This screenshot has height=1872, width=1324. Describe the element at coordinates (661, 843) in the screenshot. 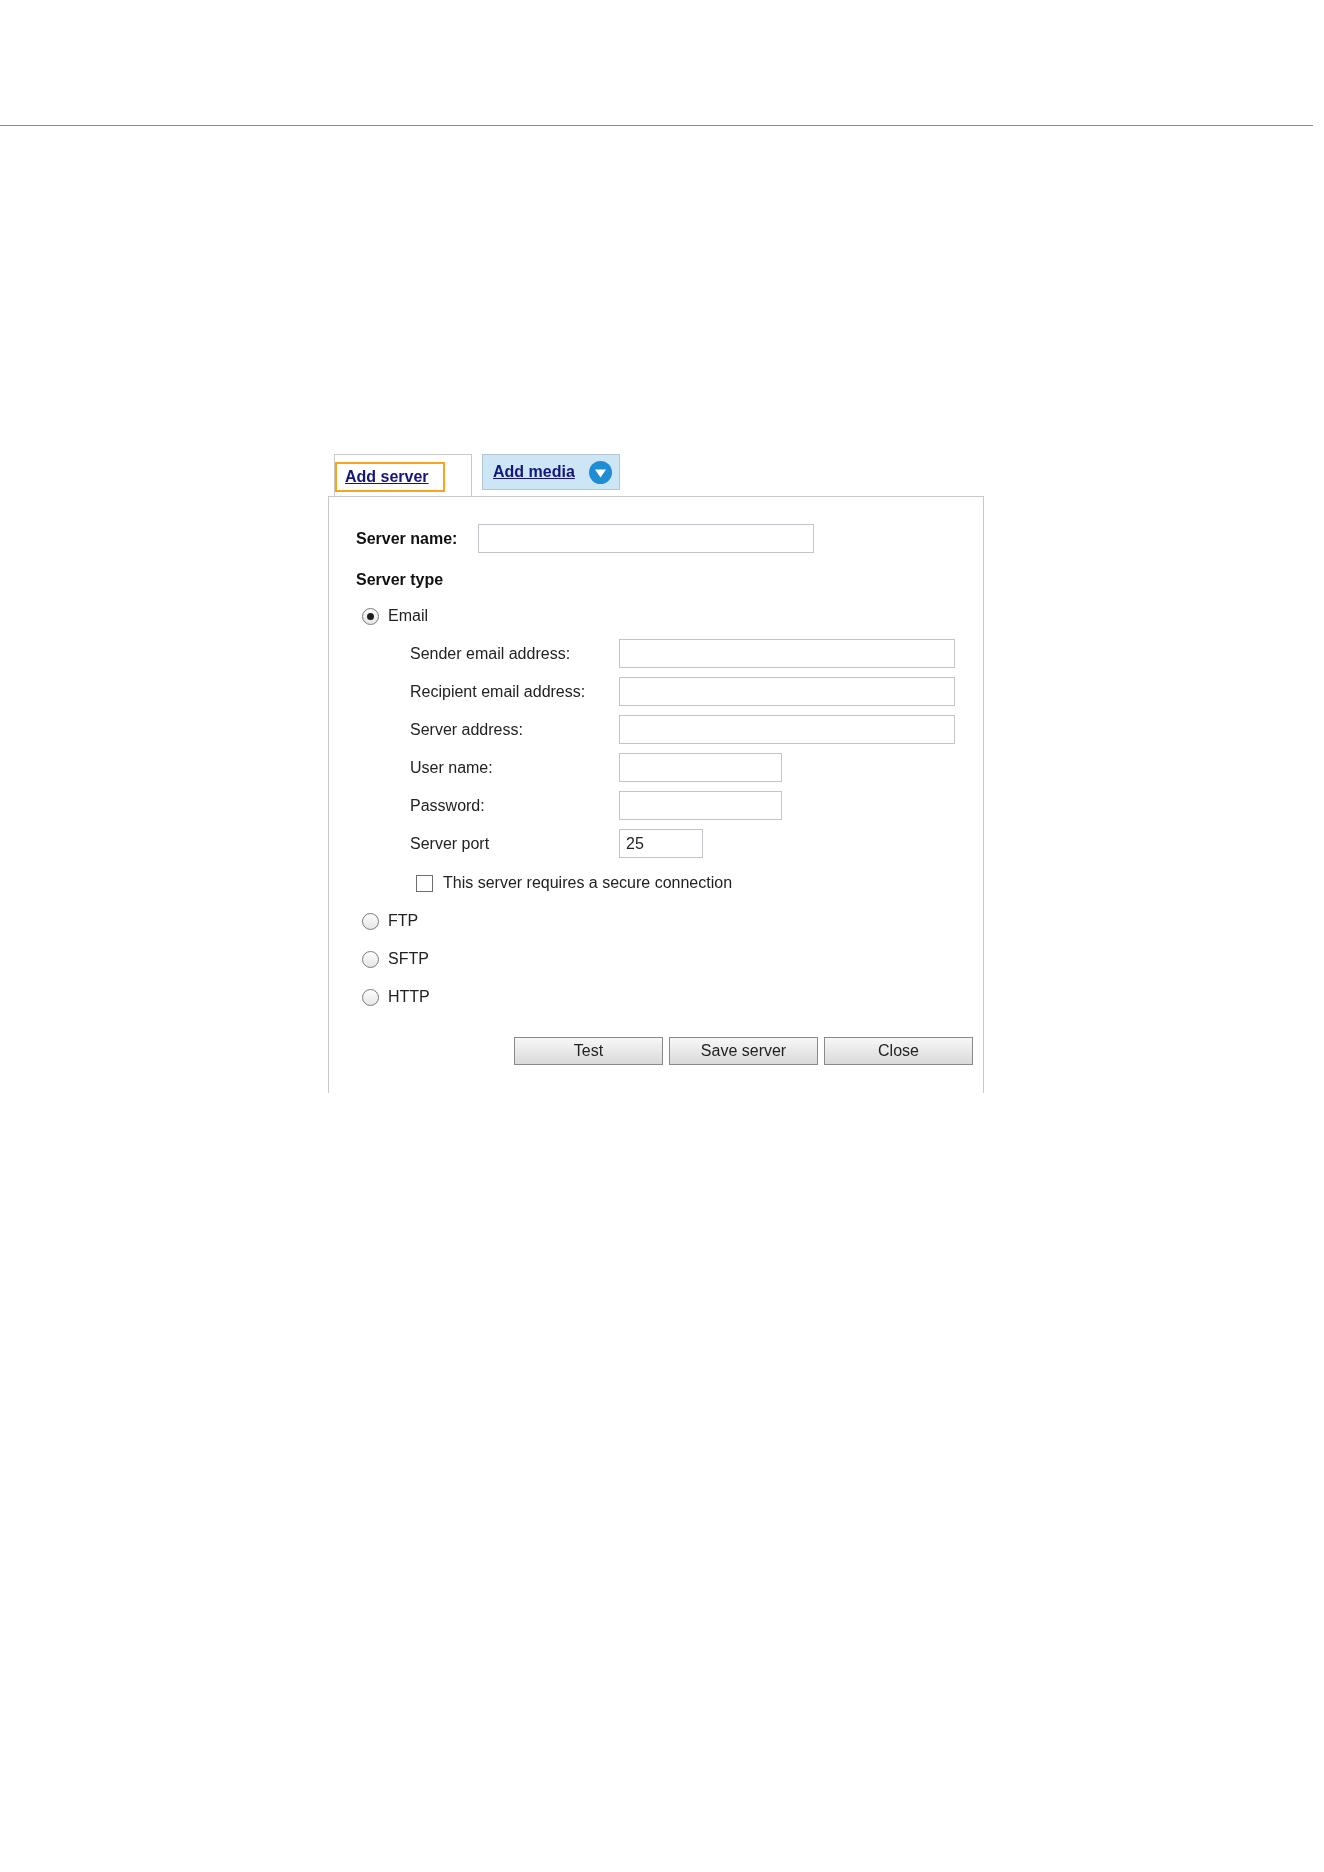

I see `text-field: 25` at that location.